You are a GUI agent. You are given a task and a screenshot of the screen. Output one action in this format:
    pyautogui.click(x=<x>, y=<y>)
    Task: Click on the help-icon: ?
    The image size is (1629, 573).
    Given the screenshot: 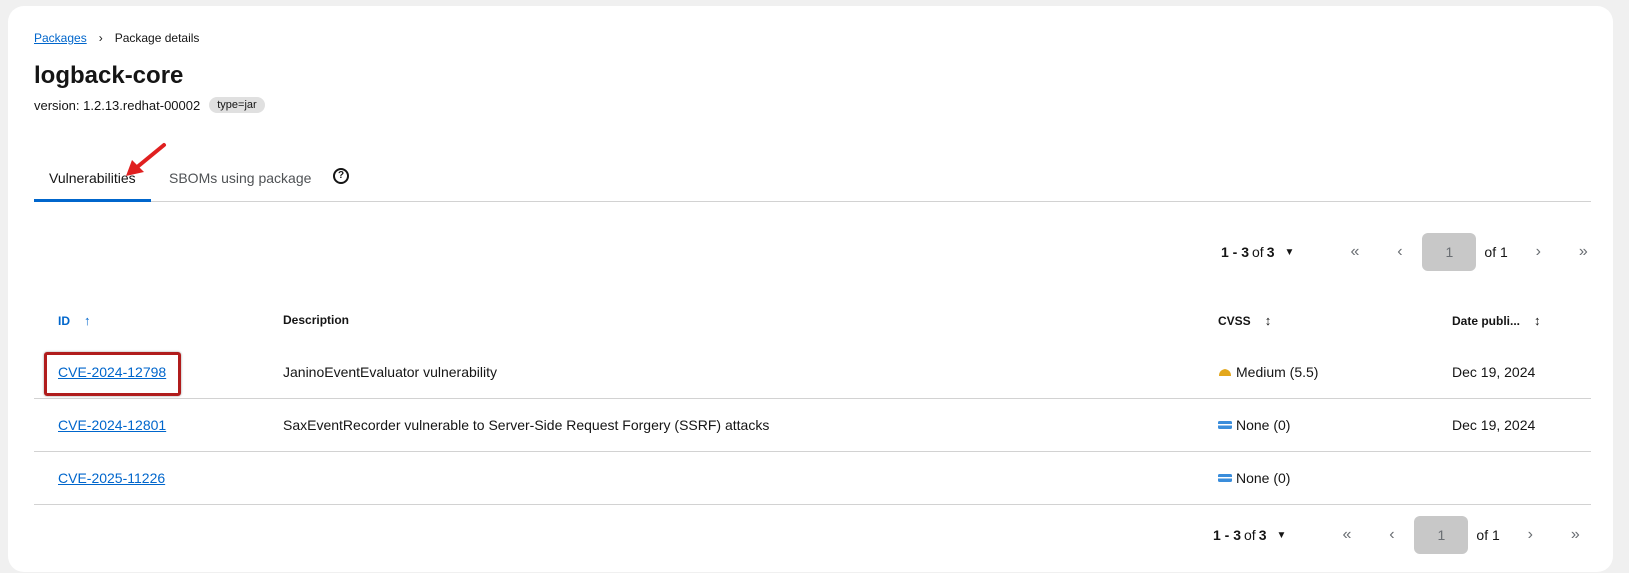 What is the action you would take?
    pyautogui.click(x=341, y=176)
    